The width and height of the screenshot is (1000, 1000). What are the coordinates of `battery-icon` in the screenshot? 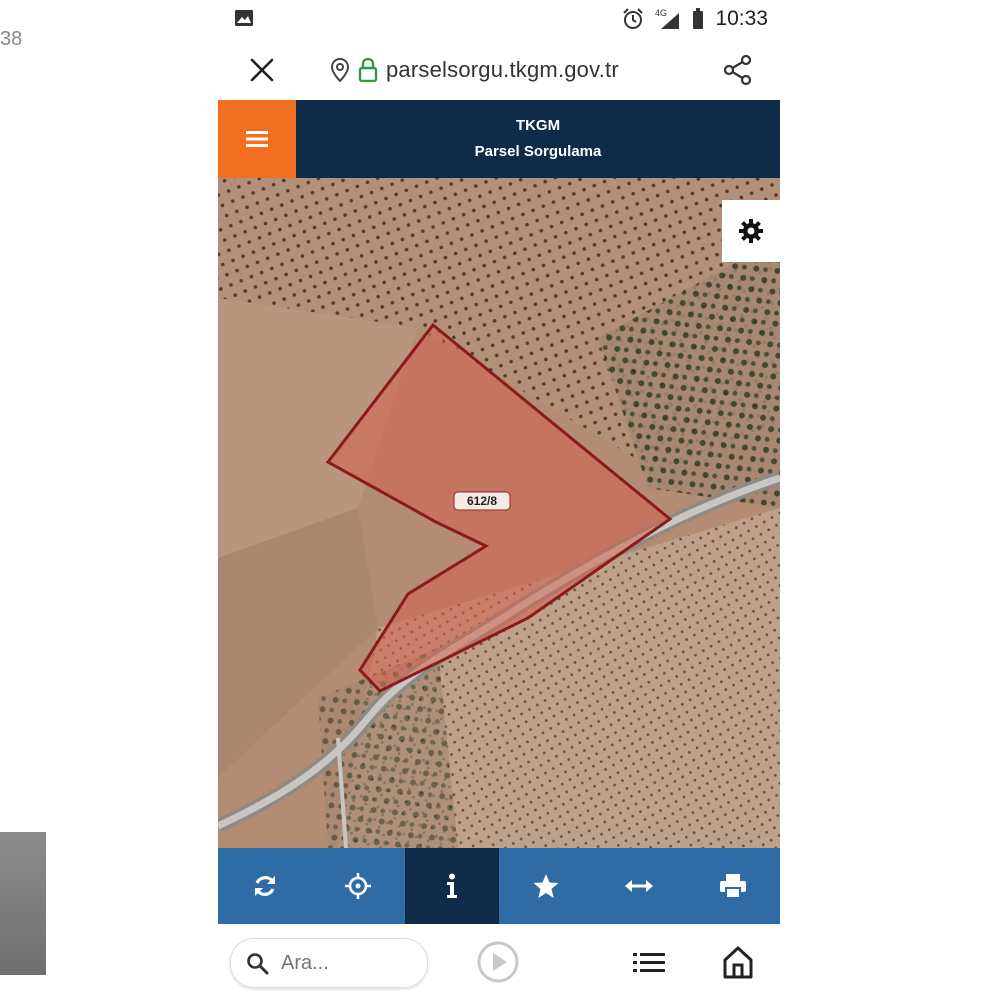 It's located at (698, 18).